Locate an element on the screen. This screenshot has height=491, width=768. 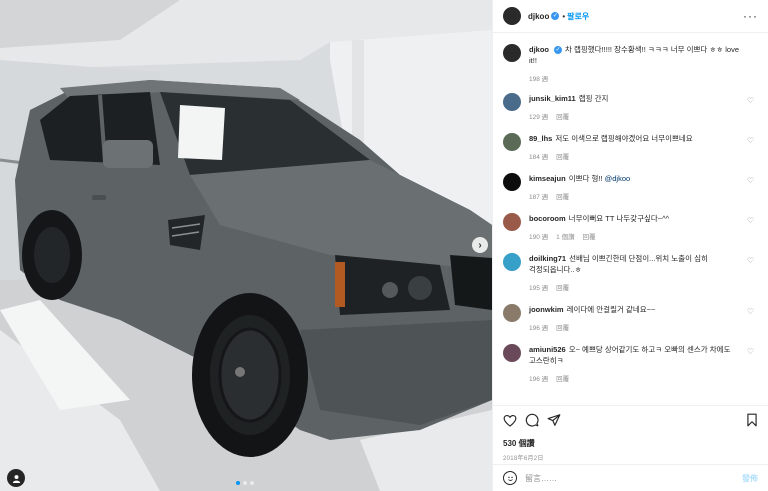
tag-user-icon is located at coordinates (16, 478).